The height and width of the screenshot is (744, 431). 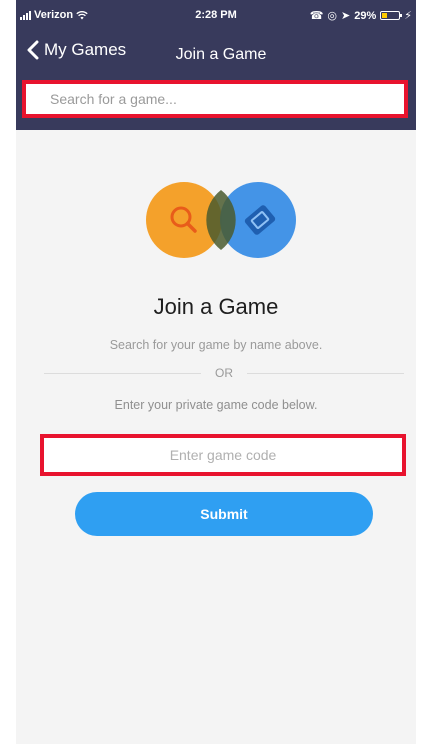 I want to click on nav-bar: My Games Join a Game, so click(x=216, y=55).